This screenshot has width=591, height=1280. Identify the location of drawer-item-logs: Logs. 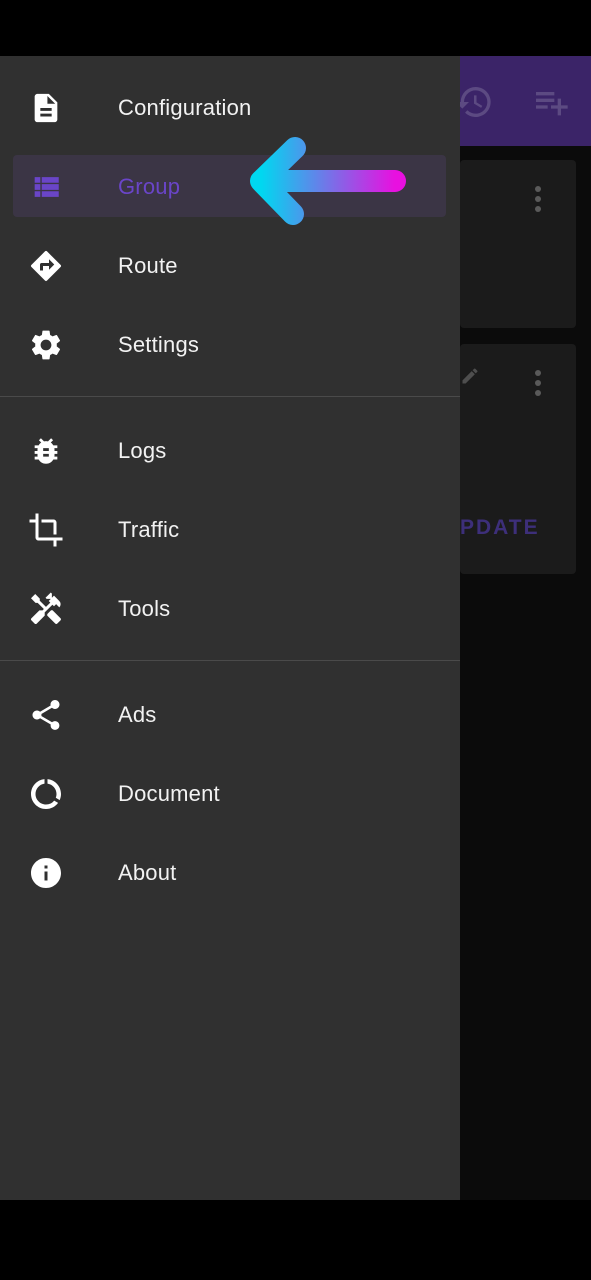
(230, 450).